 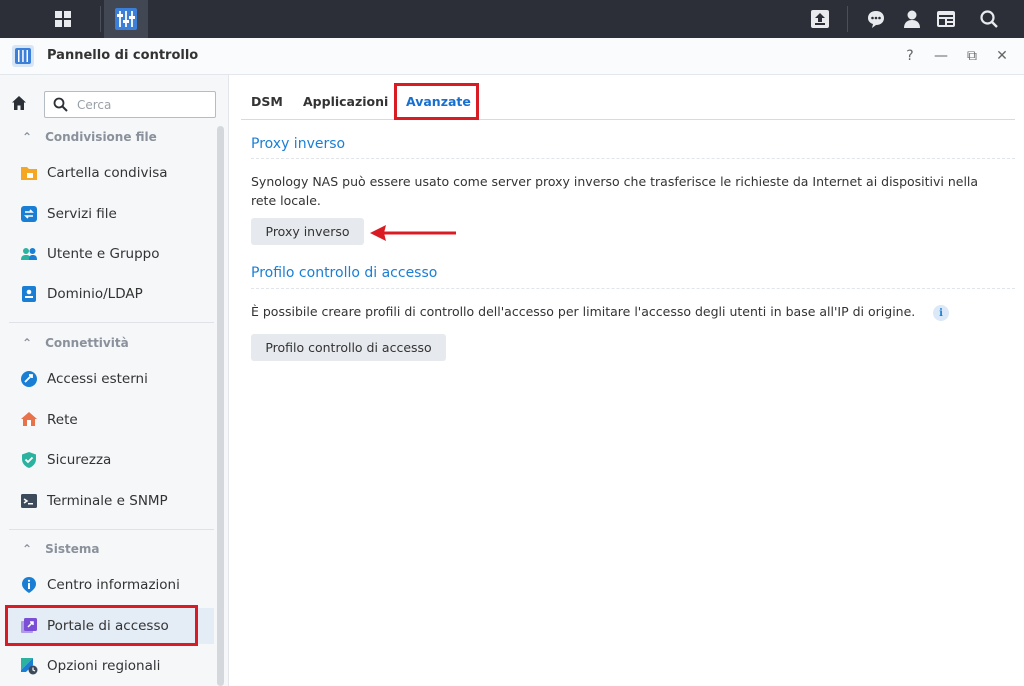 I want to click on external-access-icon, so click(x=29, y=379).